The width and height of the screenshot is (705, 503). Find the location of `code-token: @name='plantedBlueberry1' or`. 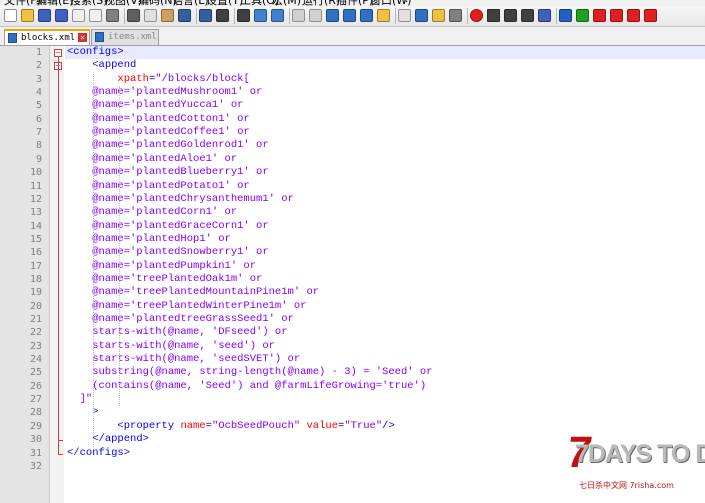

code-token: @name='plantedBlueberry1' or is located at coordinates (168, 172).